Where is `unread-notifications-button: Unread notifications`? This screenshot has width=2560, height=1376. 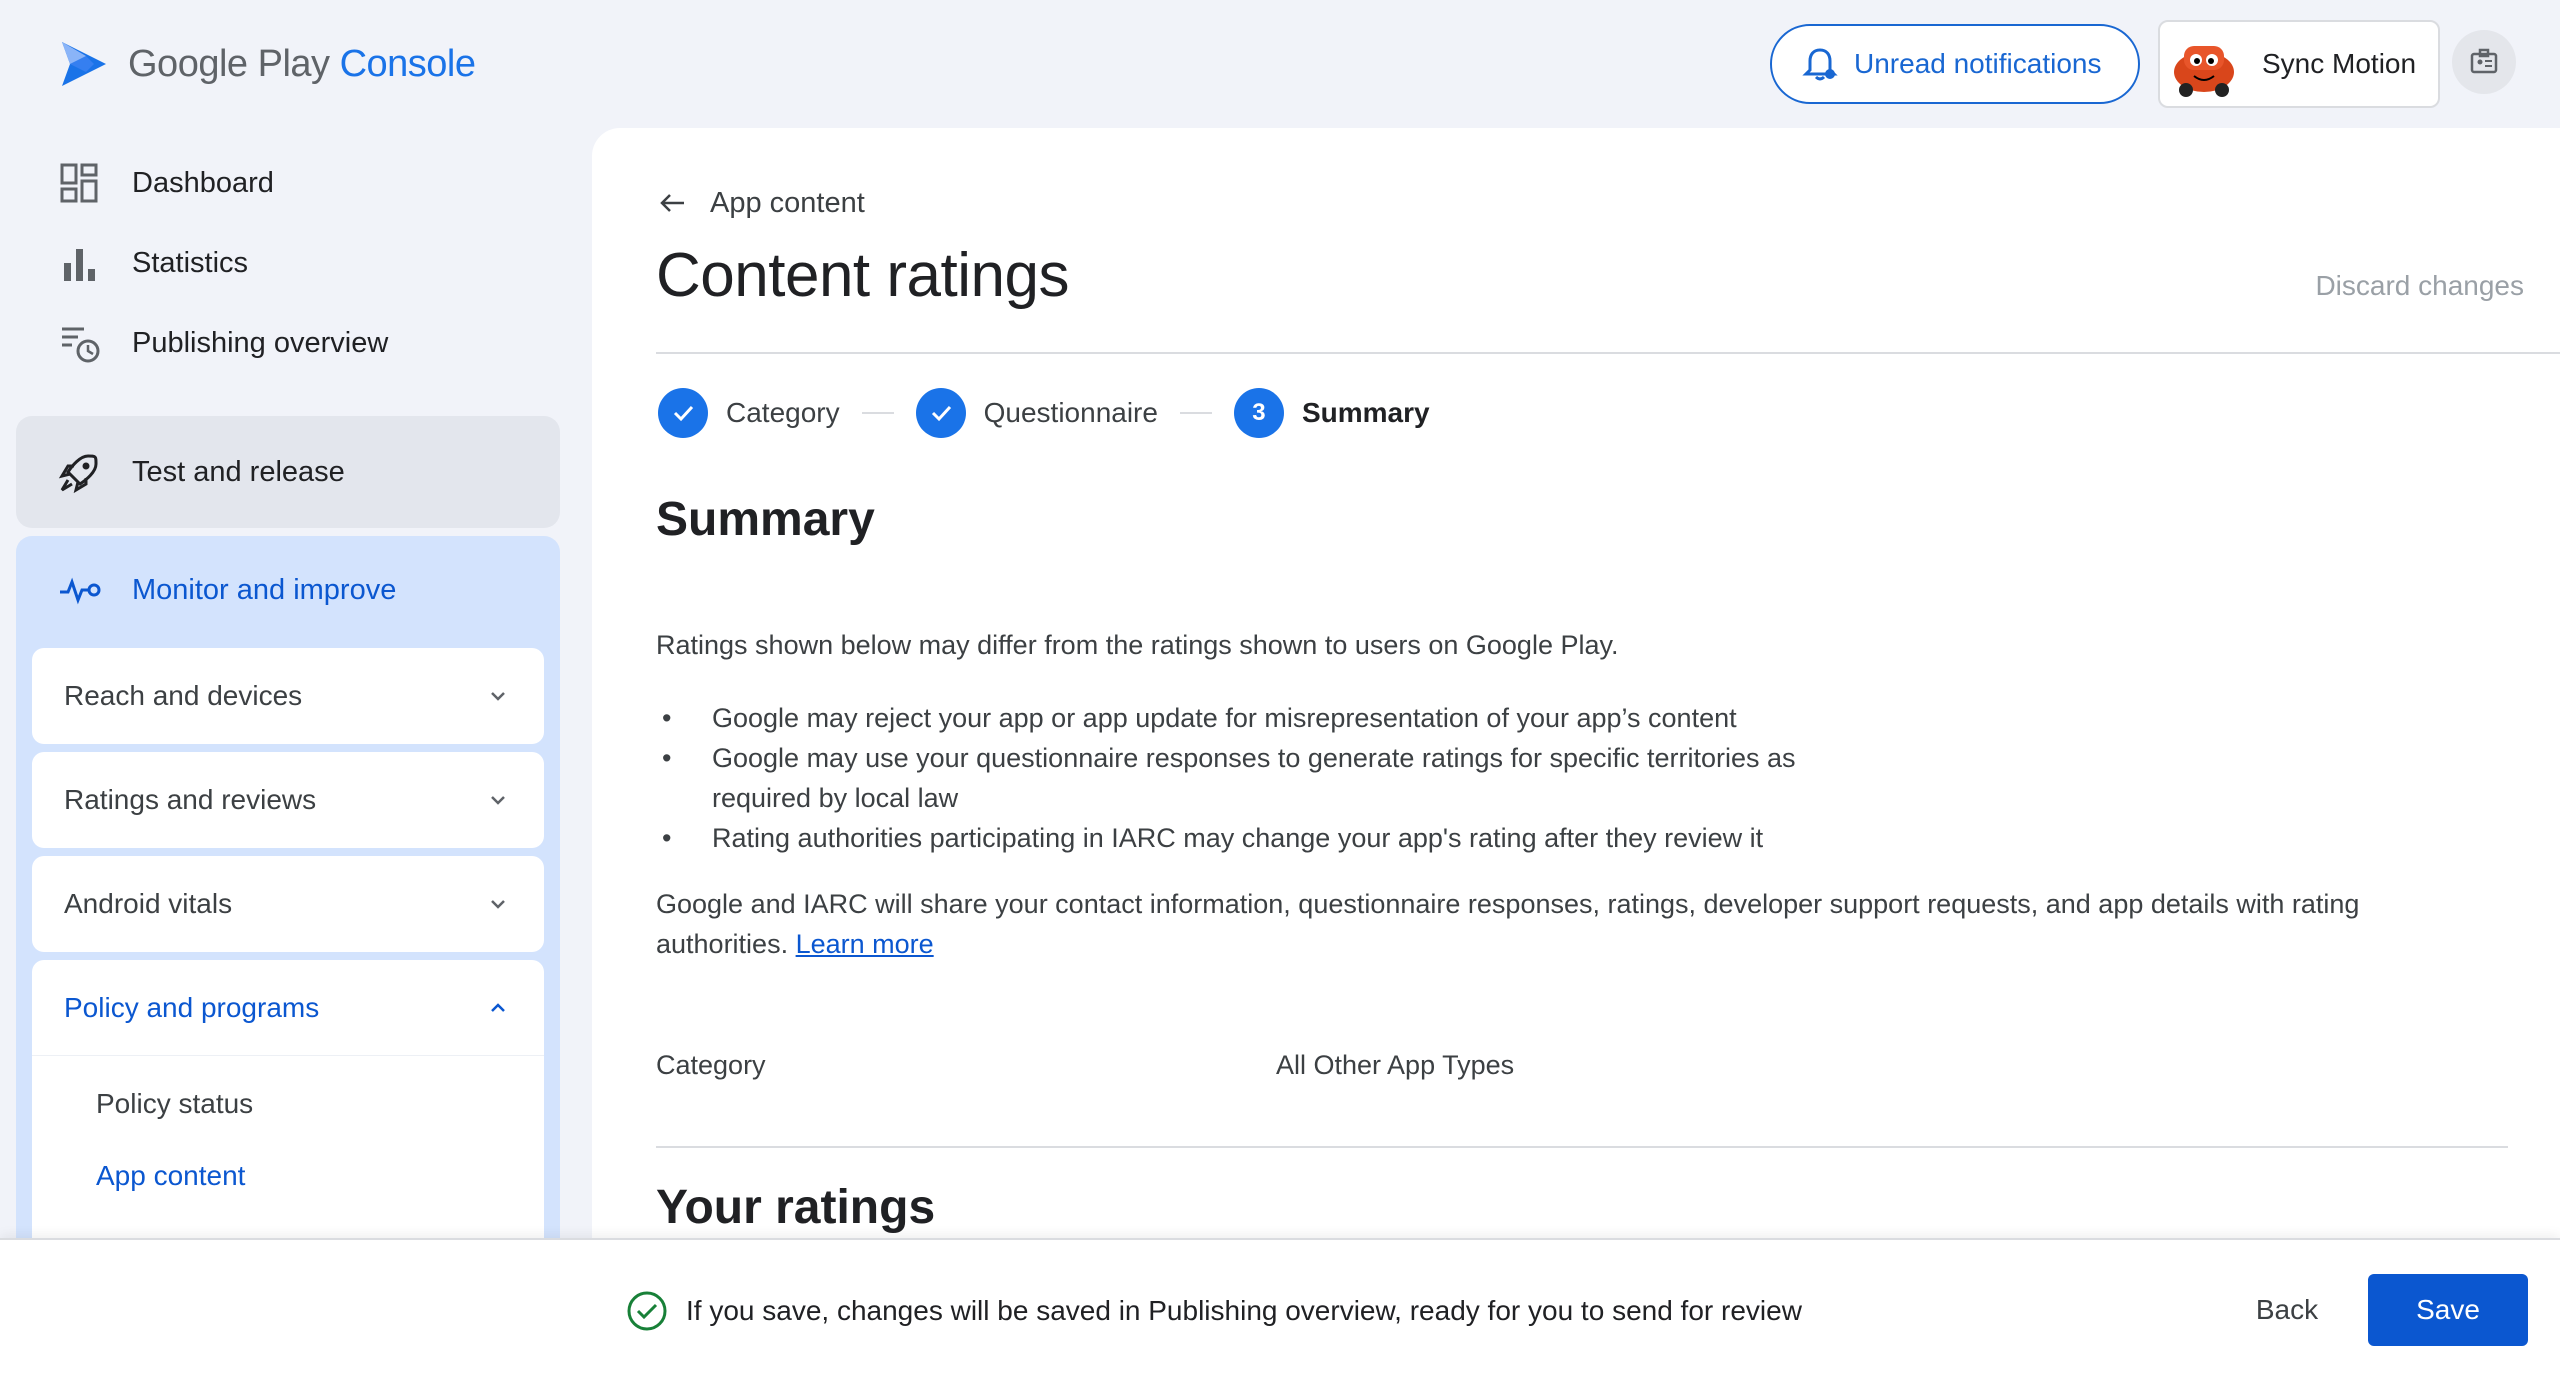
unread-notifications-button: Unread notifications is located at coordinates (1955, 64).